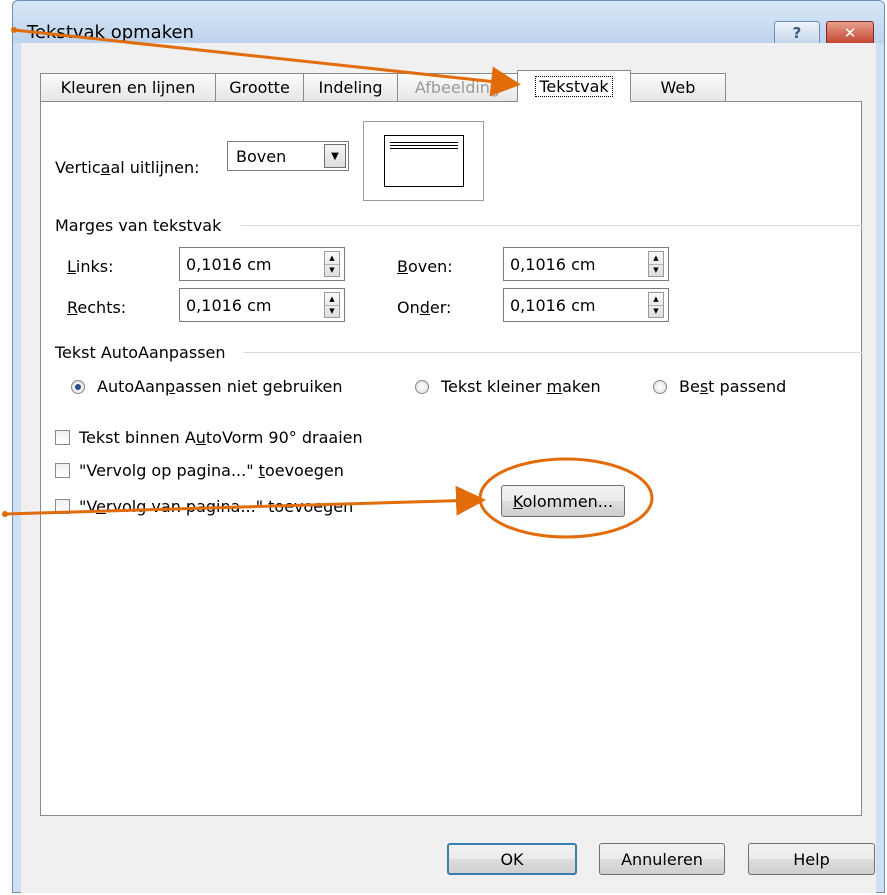 The width and height of the screenshot is (887, 895). What do you see at coordinates (350, 87) in the screenshot?
I see `tab-indeling: Indeling` at bounding box center [350, 87].